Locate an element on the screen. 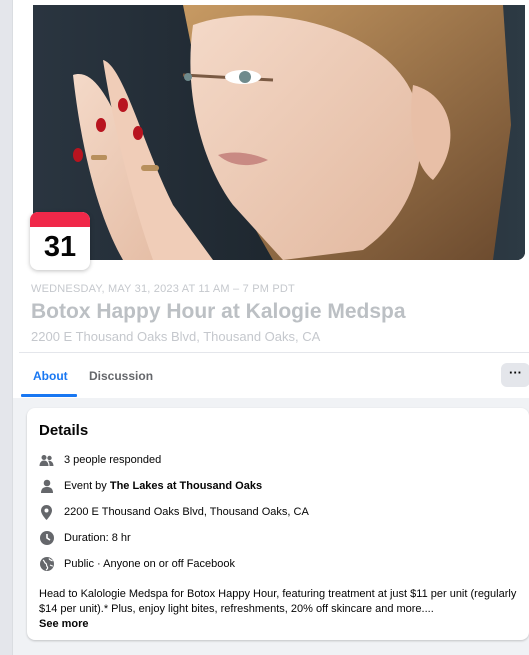  event-duration: Duration: 8 hr is located at coordinates (97, 538).